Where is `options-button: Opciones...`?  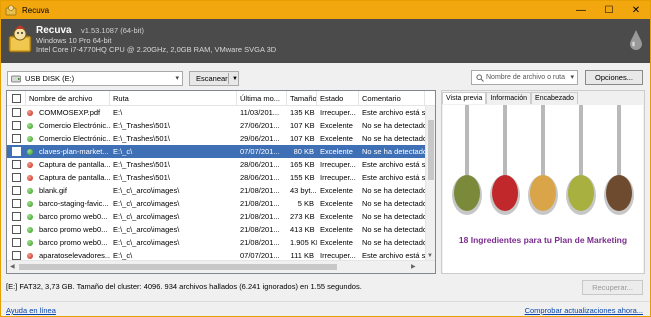
options-button: Opciones... is located at coordinates (614, 77).